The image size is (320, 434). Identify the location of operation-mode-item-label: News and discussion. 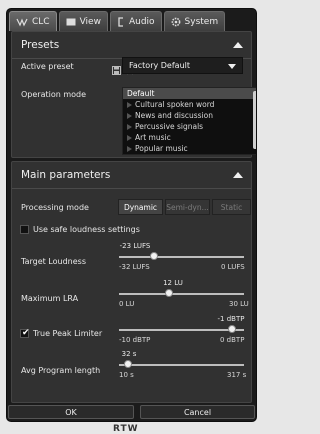
(174, 115).